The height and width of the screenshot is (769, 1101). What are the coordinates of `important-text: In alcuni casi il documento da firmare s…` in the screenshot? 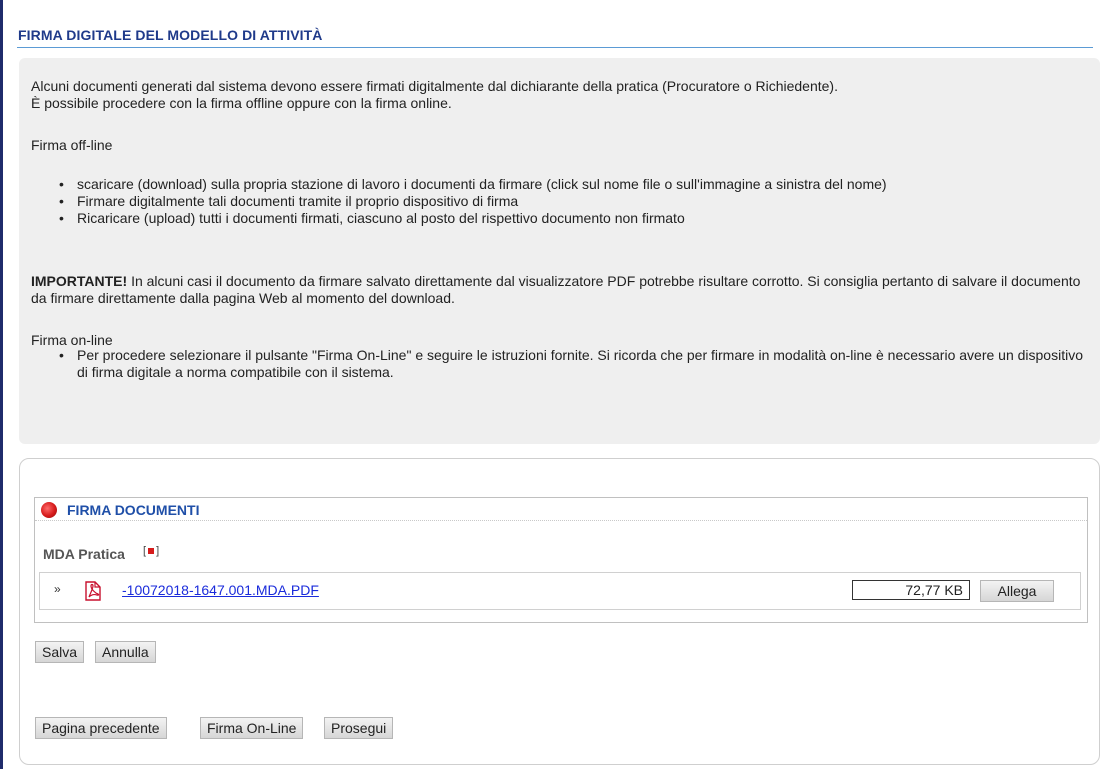 It's located at (556, 289).